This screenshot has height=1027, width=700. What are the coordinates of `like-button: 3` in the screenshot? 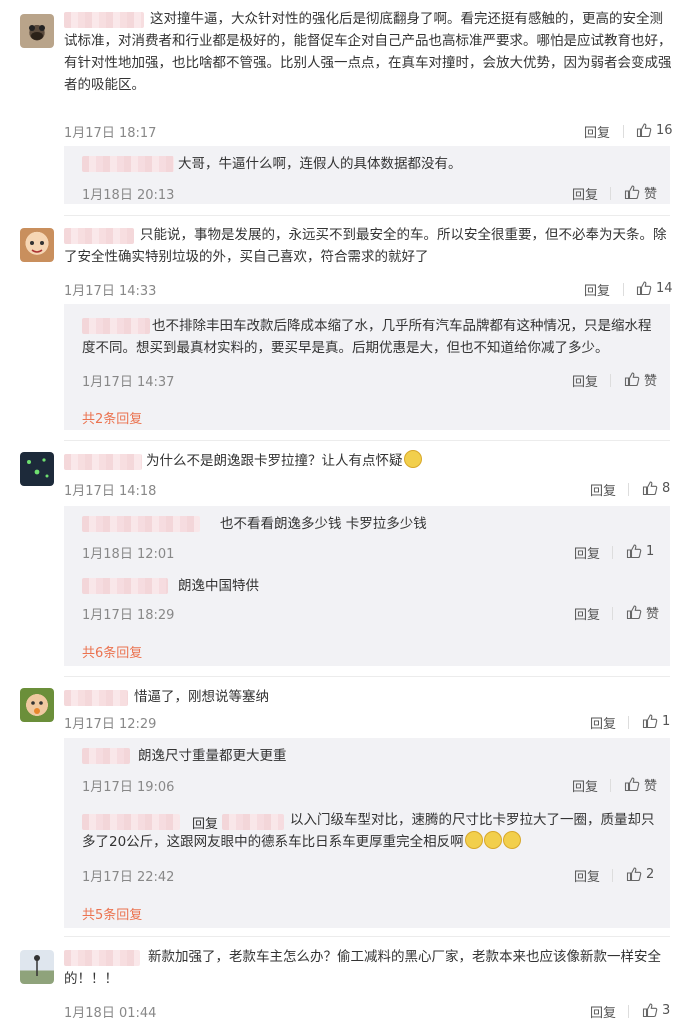 It's located at (656, 1010).